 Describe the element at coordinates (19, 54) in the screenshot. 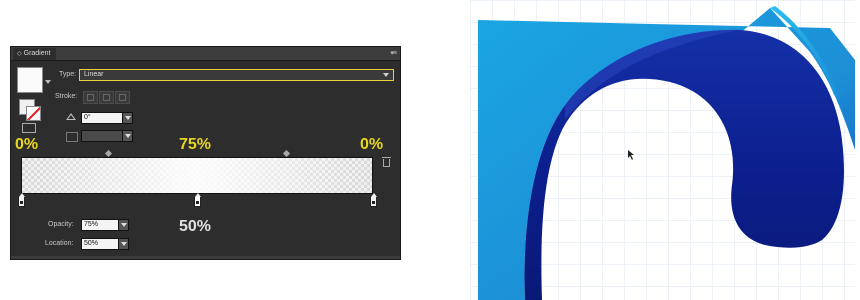

I see `chevron-icon: ◇` at that location.